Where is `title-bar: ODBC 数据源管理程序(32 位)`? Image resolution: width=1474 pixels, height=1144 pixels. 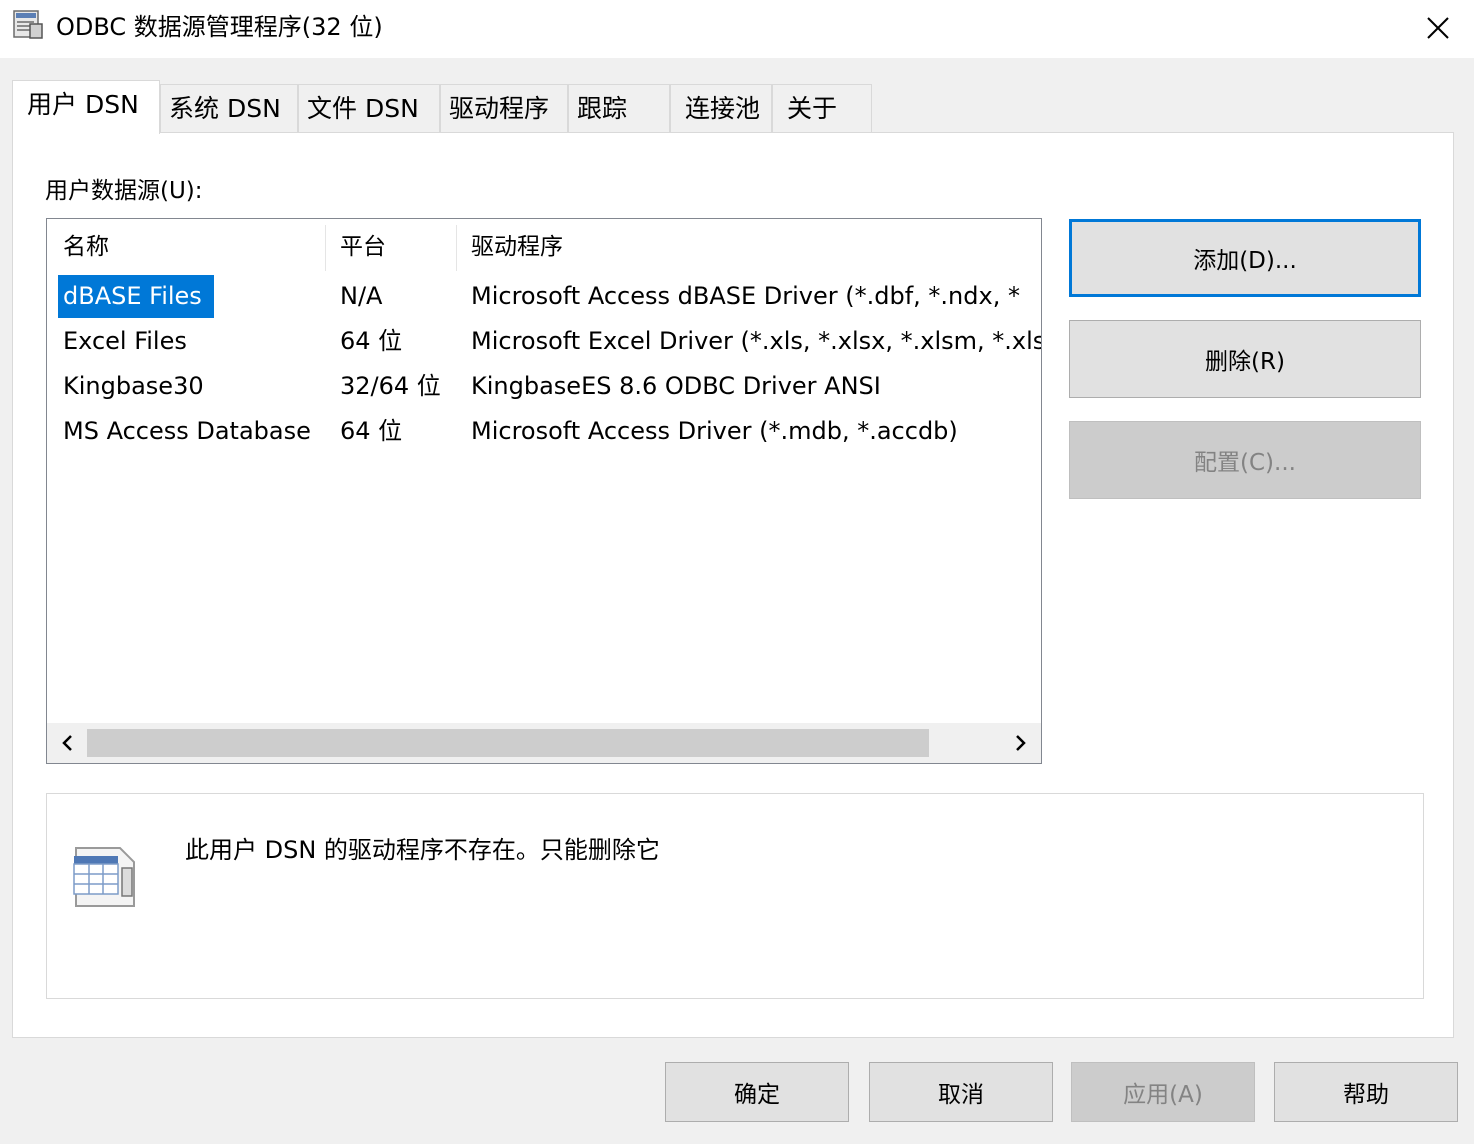 title-bar: ODBC 数据源管理程序(32 位) is located at coordinates (737, 29).